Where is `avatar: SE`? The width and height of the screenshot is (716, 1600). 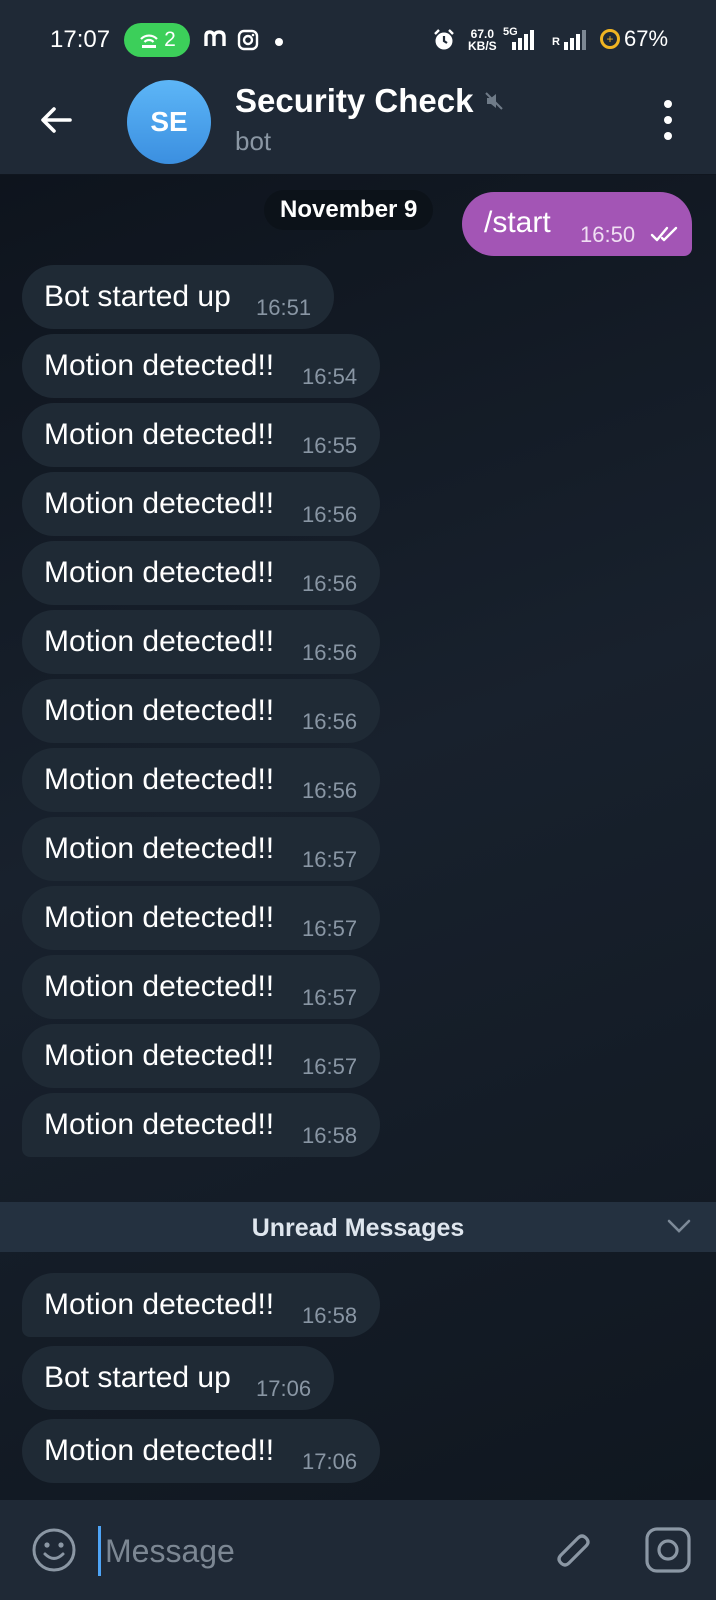 avatar: SE is located at coordinates (169, 122).